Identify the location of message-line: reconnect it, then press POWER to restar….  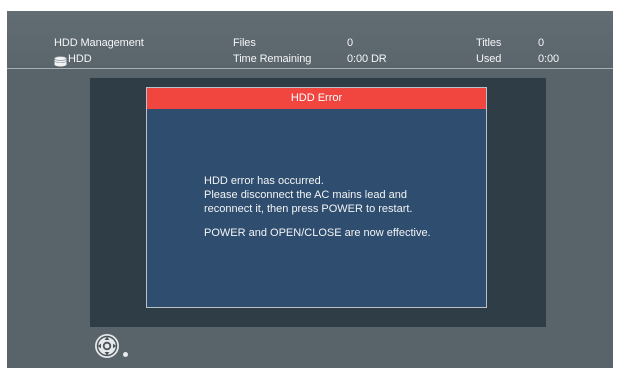
(308, 209).